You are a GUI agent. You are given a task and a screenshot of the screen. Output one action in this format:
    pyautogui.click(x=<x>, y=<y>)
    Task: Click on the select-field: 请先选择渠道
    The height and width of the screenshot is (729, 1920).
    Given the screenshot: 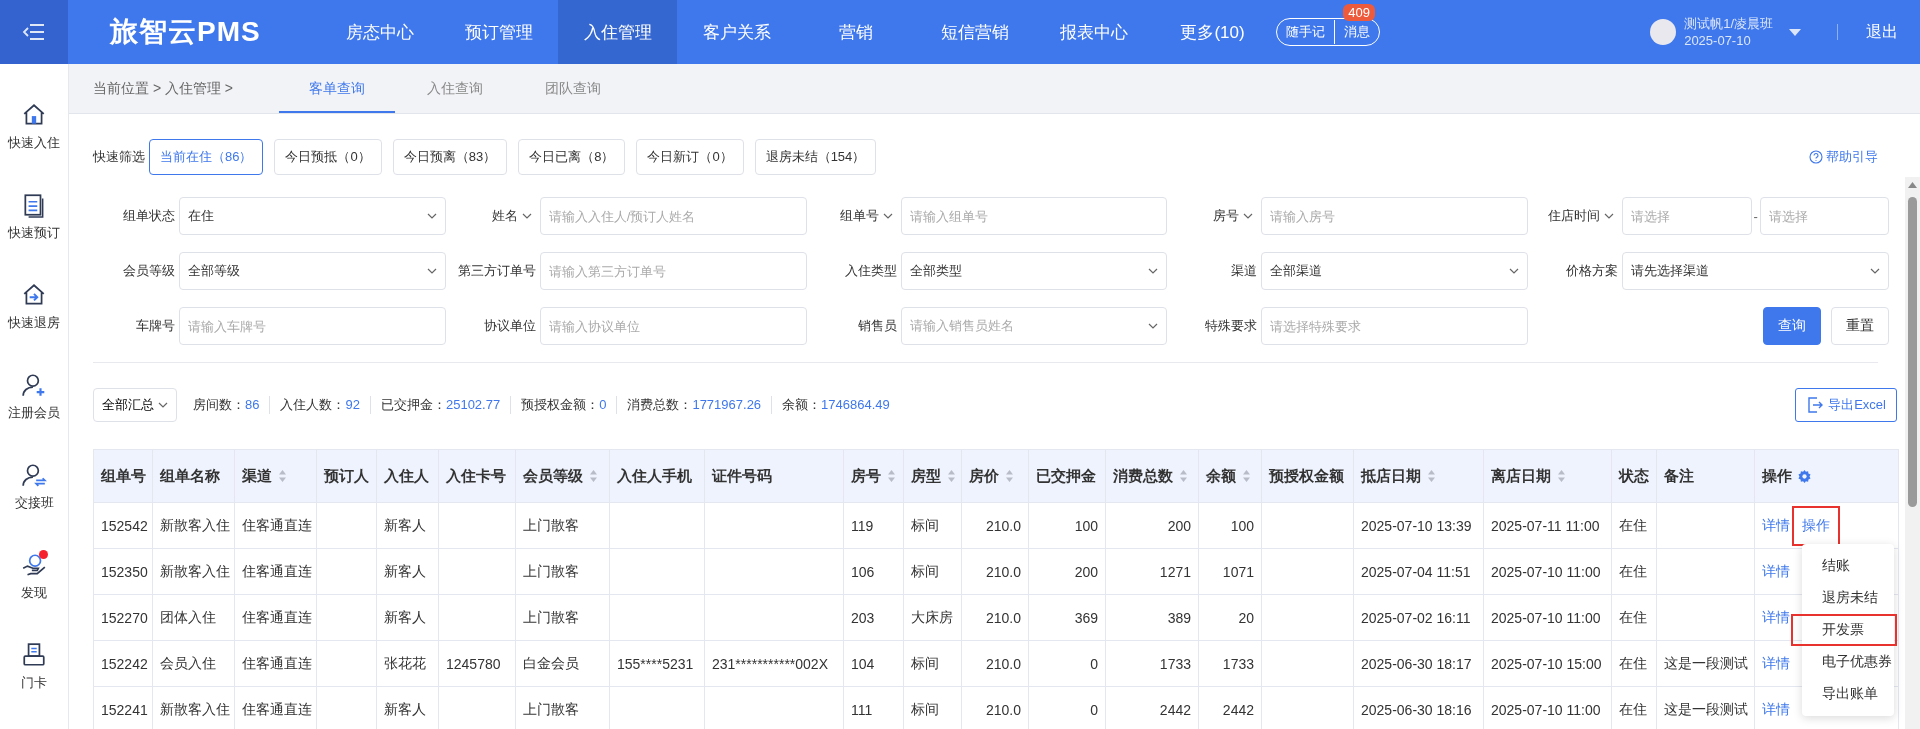 What is the action you would take?
    pyautogui.click(x=1755, y=271)
    